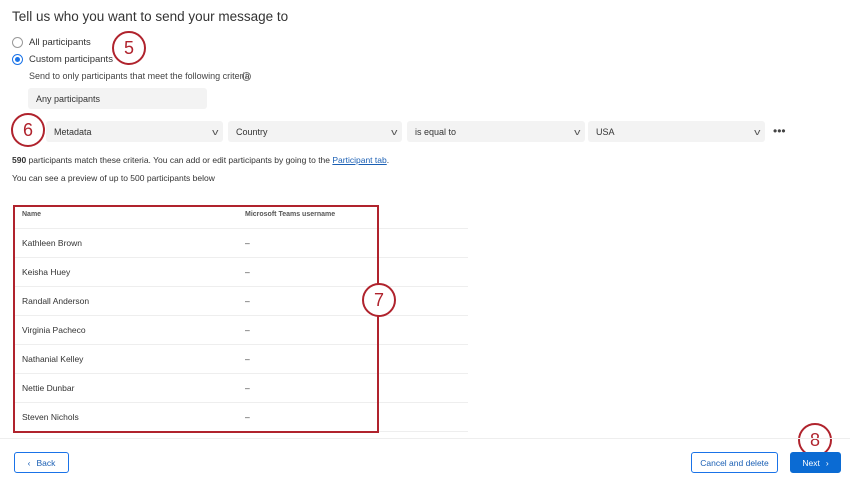  I want to click on operator-dropdown: is equal to v, so click(496, 131).